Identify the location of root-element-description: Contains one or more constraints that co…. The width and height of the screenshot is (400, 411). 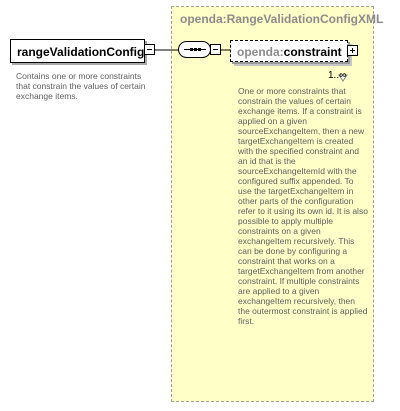
(81, 86).